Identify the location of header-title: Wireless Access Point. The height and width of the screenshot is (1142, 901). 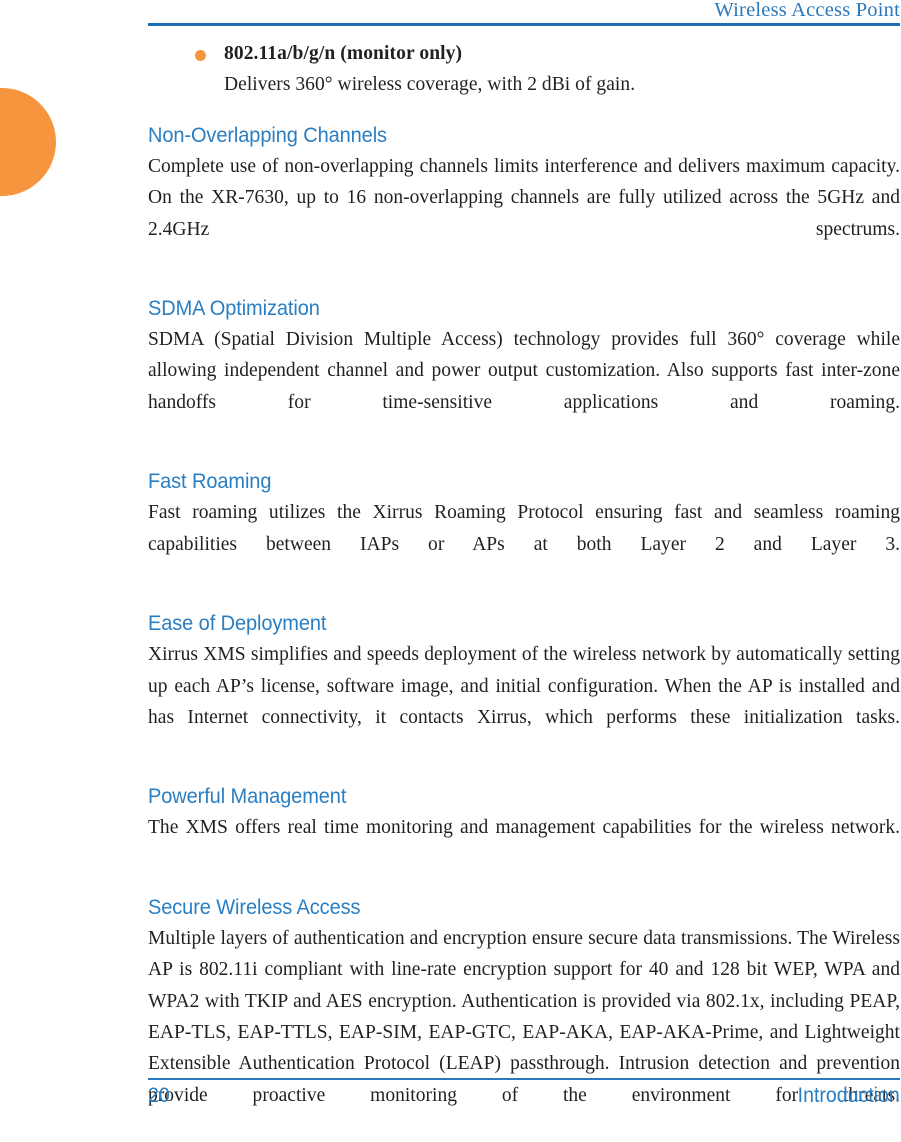
(807, 10).